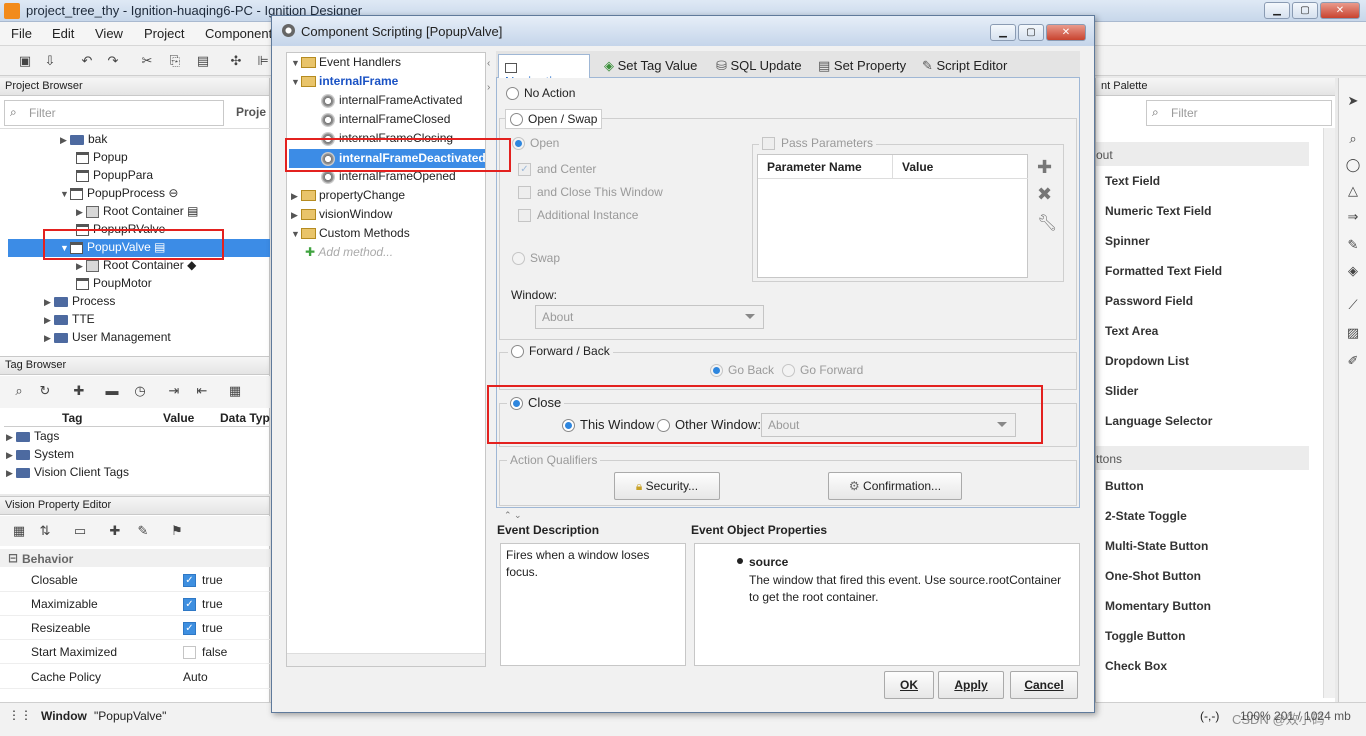  I want to click on palette-multi-state-button: Multi-State Button, so click(1156, 546).